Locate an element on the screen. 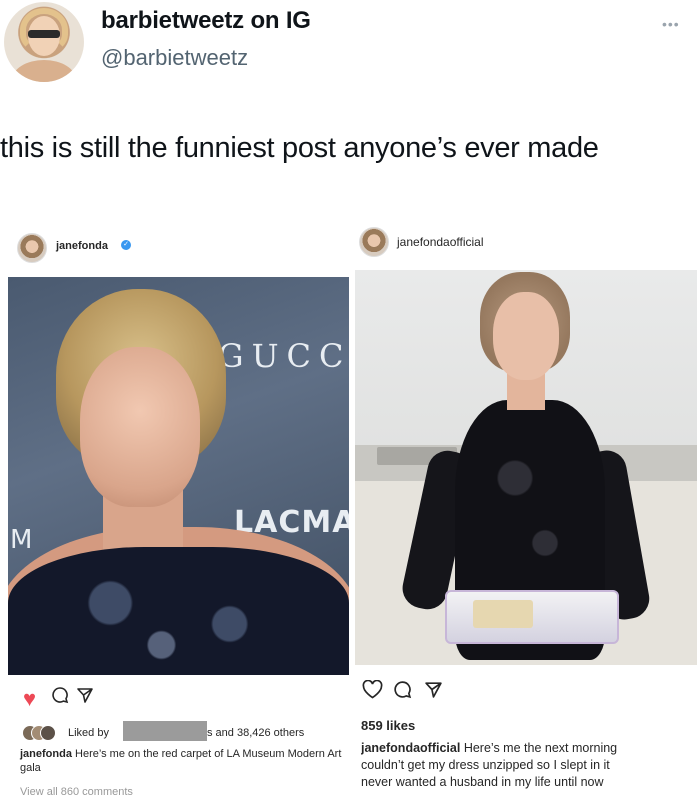 This screenshot has height=799, width=697. liked-others-count: s and 38,426 others is located at coordinates (255, 733).